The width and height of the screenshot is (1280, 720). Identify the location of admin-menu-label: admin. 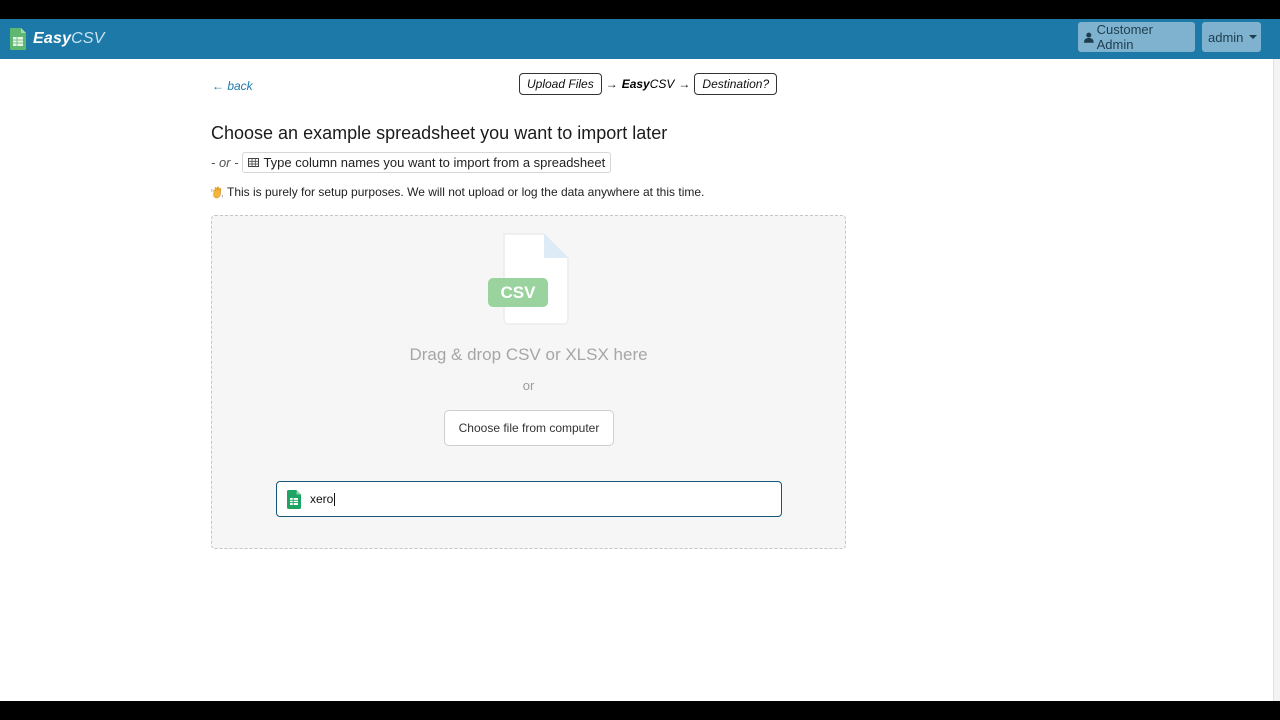
(1226, 37).